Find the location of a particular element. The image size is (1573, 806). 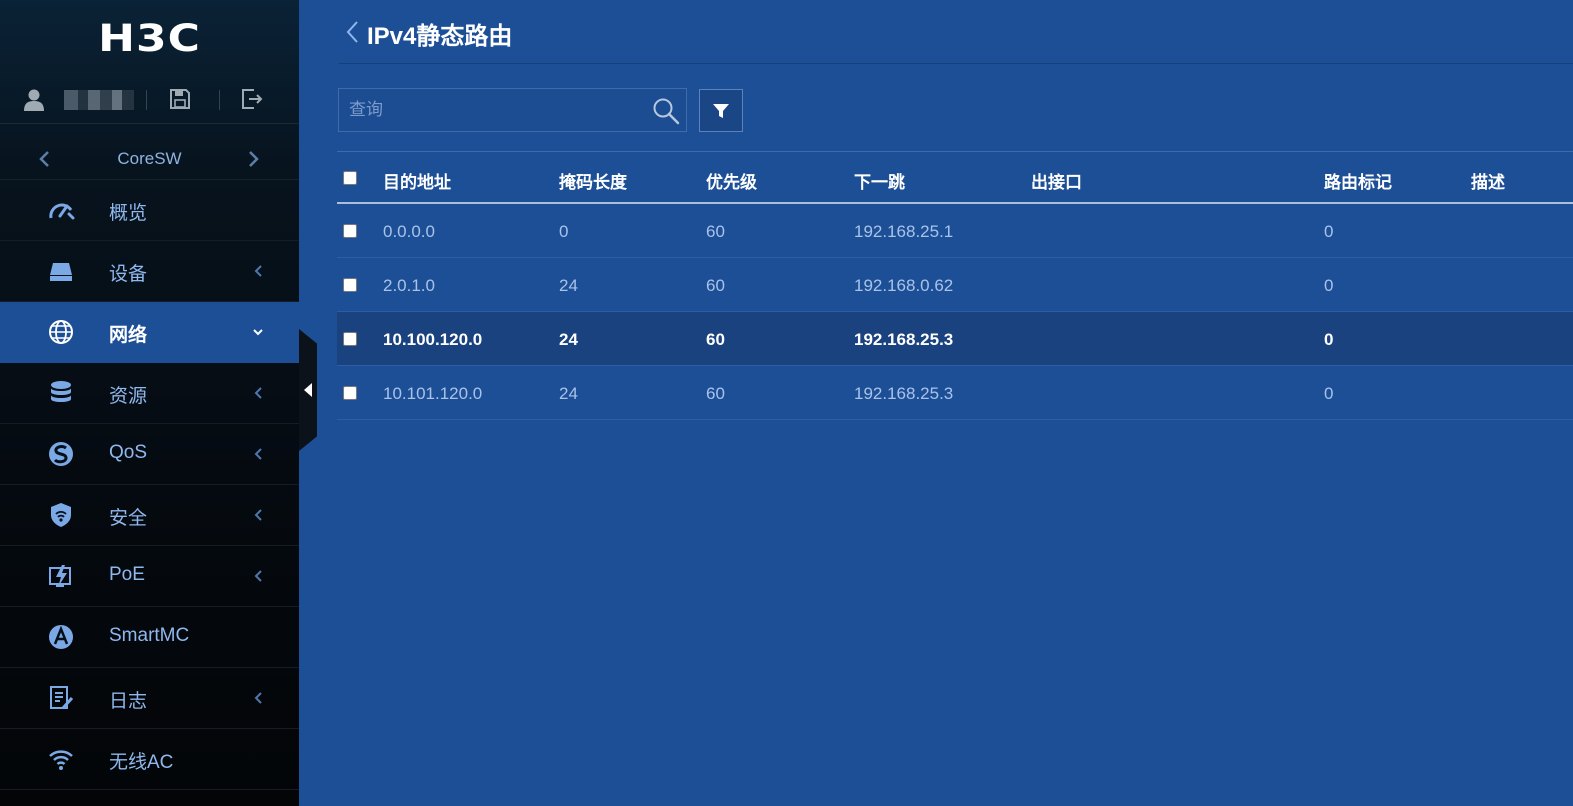

sidebar-item-label: 日志 is located at coordinates (128, 701).